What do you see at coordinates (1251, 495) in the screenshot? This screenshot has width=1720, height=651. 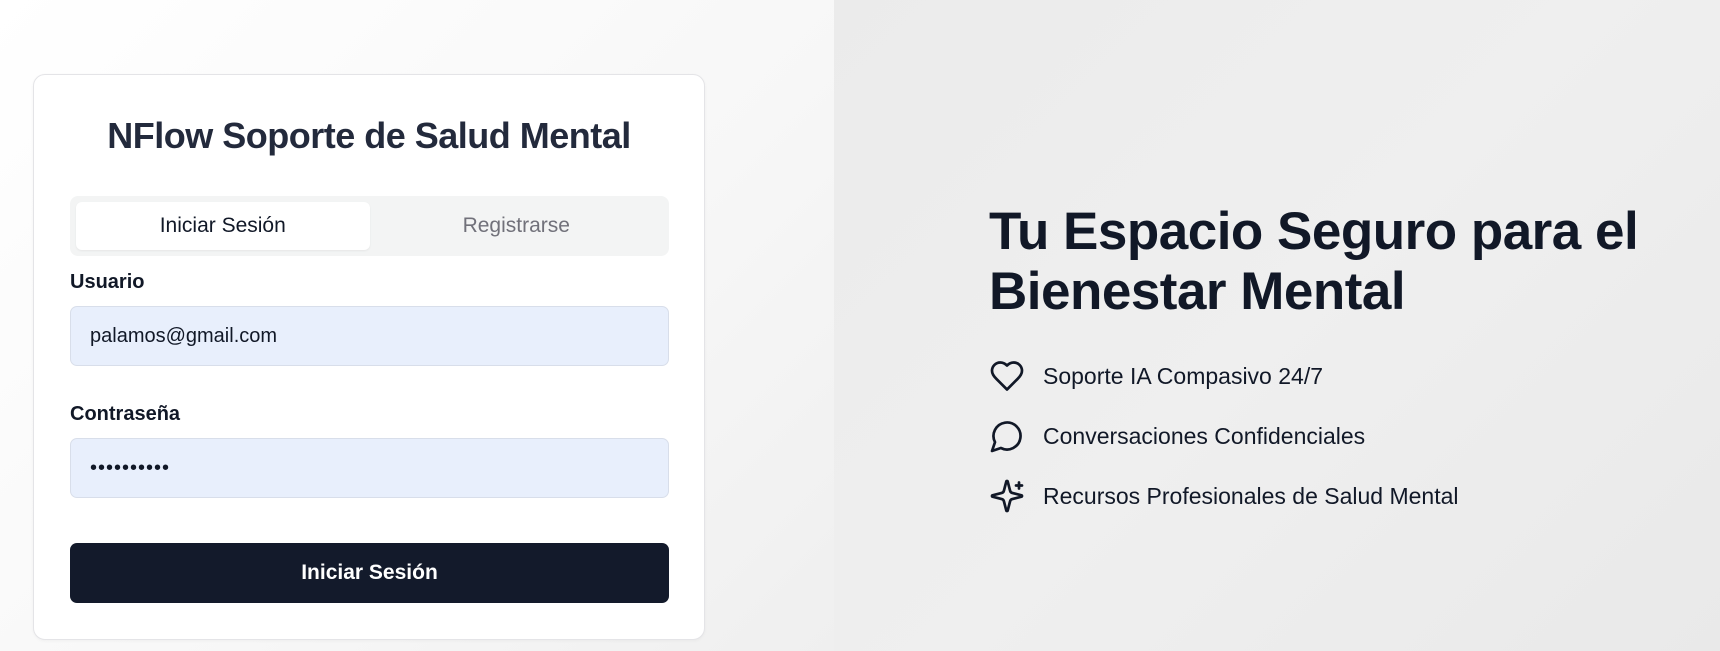 I see `feature-text: Recursos Profesionales de Salud Mental` at bounding box center [1251, 495].